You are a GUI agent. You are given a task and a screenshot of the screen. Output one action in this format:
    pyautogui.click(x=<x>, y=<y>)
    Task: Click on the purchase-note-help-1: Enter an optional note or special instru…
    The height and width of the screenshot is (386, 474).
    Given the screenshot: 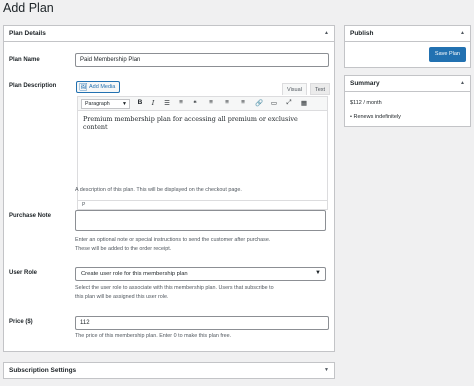 What is the action you would take?
    pyautogui.click(x=173, y=240)
    